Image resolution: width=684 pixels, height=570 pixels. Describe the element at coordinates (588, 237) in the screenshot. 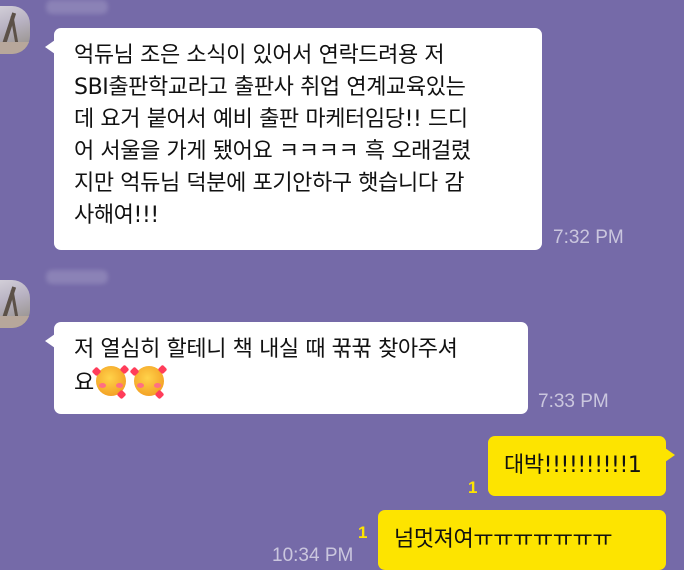

I see `message-timestamp: 7:32 PM` at that location.